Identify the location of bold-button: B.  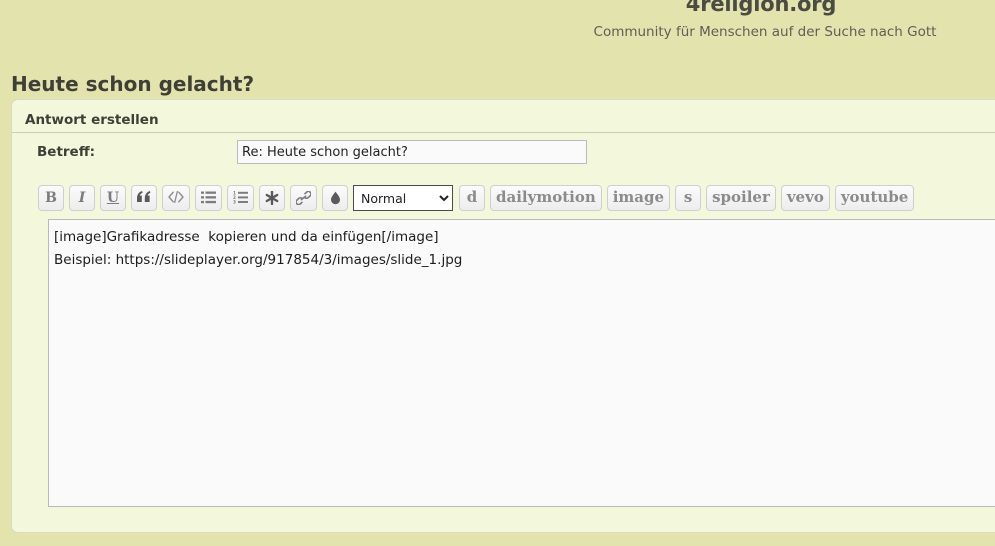
(51, 198).